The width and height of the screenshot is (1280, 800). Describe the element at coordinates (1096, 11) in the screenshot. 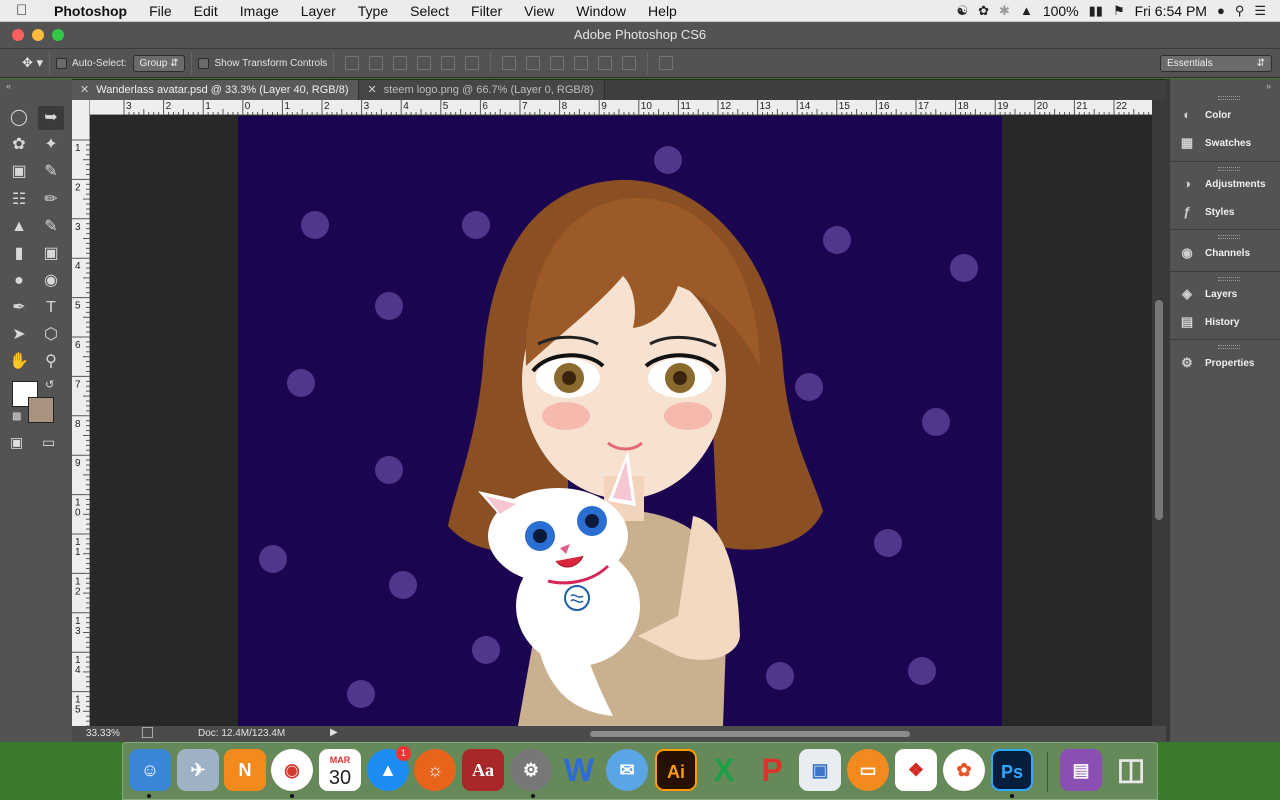

I see `battery-icon: ▮▮` at that location.